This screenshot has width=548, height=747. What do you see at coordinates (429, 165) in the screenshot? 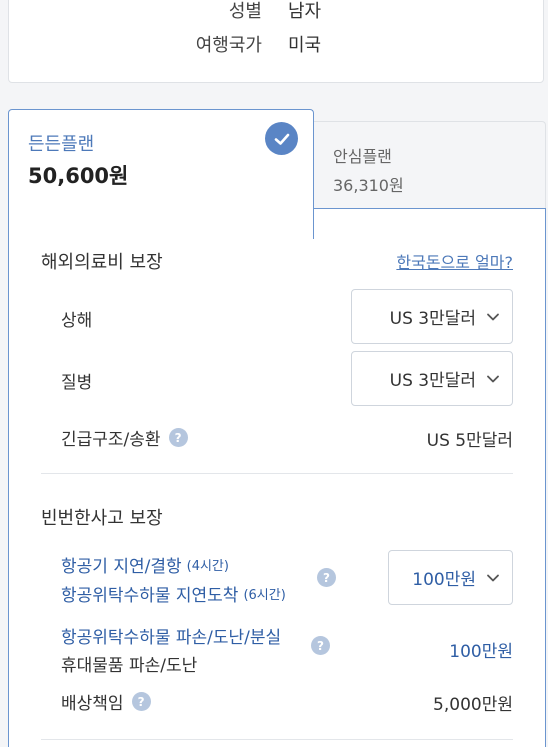
I see `plan-tab-ansim: 안심플랜 36,310원` at bounding box center [429, 165].